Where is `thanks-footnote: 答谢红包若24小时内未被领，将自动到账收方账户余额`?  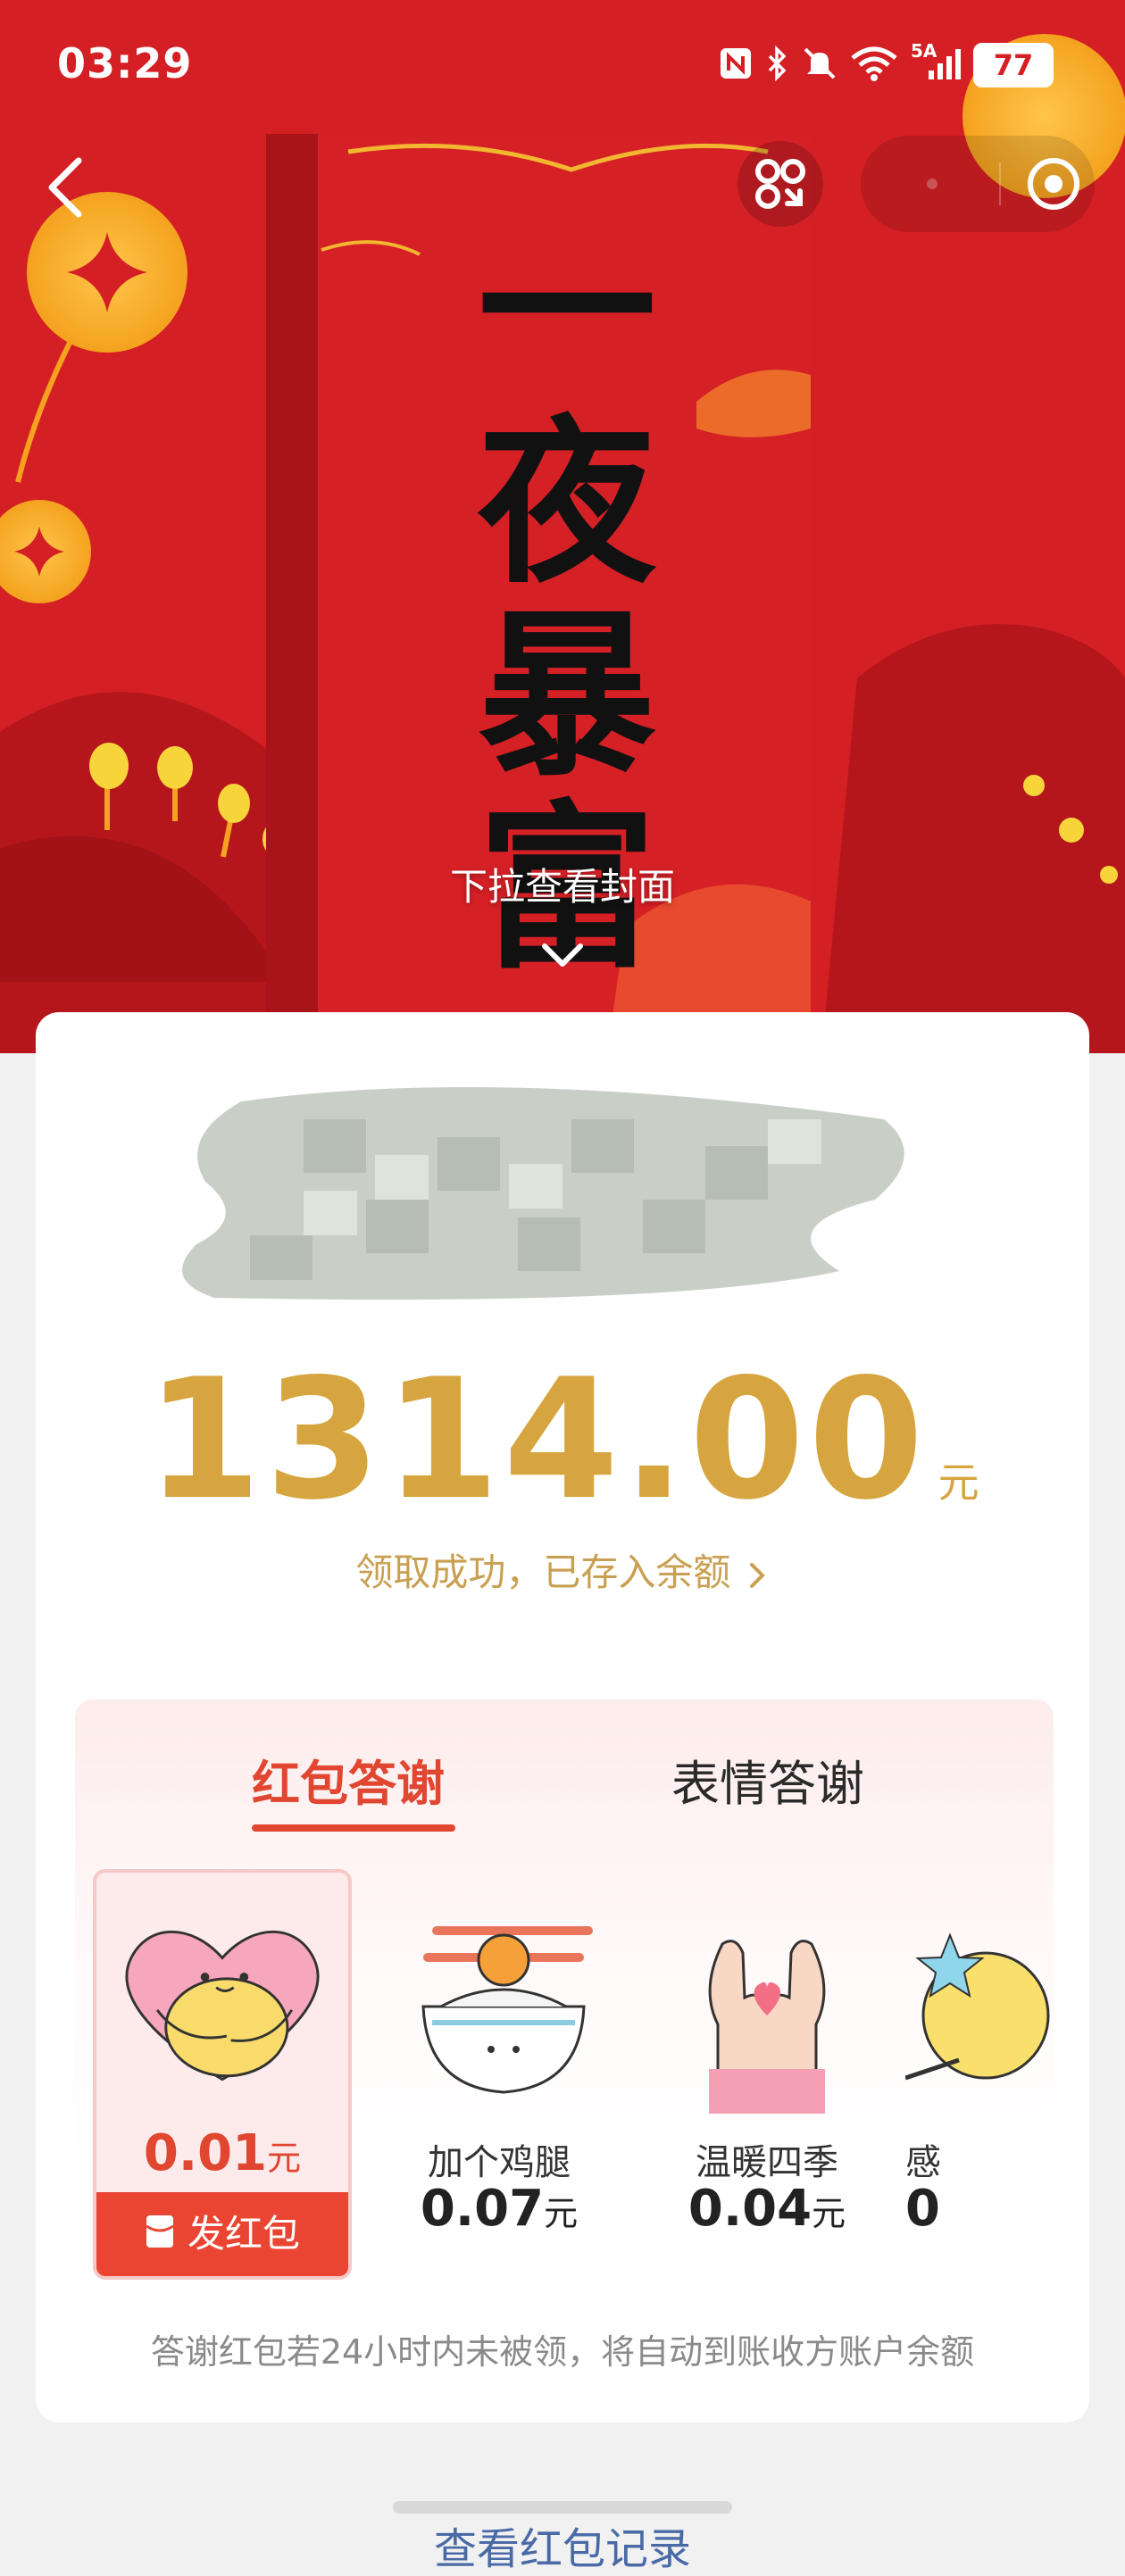
thanks-footnote: 答谢红包若24小时内未被领，将自动到账收方账户余额 is located at coordinates (563, 2352).